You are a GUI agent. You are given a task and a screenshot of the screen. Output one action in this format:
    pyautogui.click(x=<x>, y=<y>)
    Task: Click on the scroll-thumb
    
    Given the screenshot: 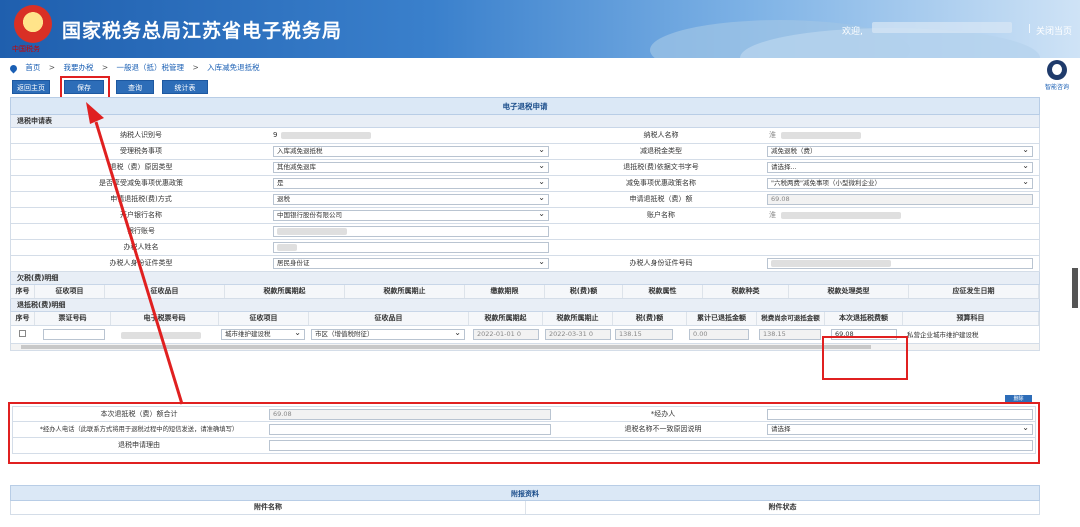 What is the action you would take?
    pyautogui.click(x=446, y=347)
    